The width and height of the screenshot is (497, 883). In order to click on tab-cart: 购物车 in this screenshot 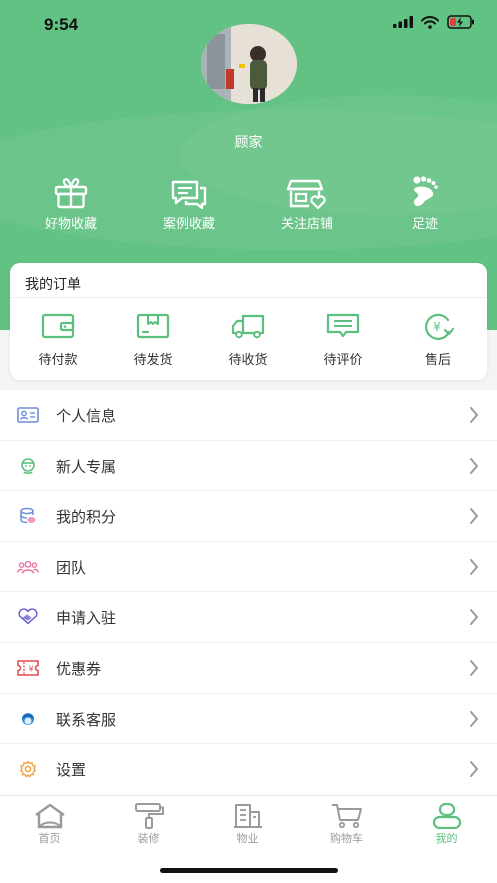, I will do `click(346, 824)`.